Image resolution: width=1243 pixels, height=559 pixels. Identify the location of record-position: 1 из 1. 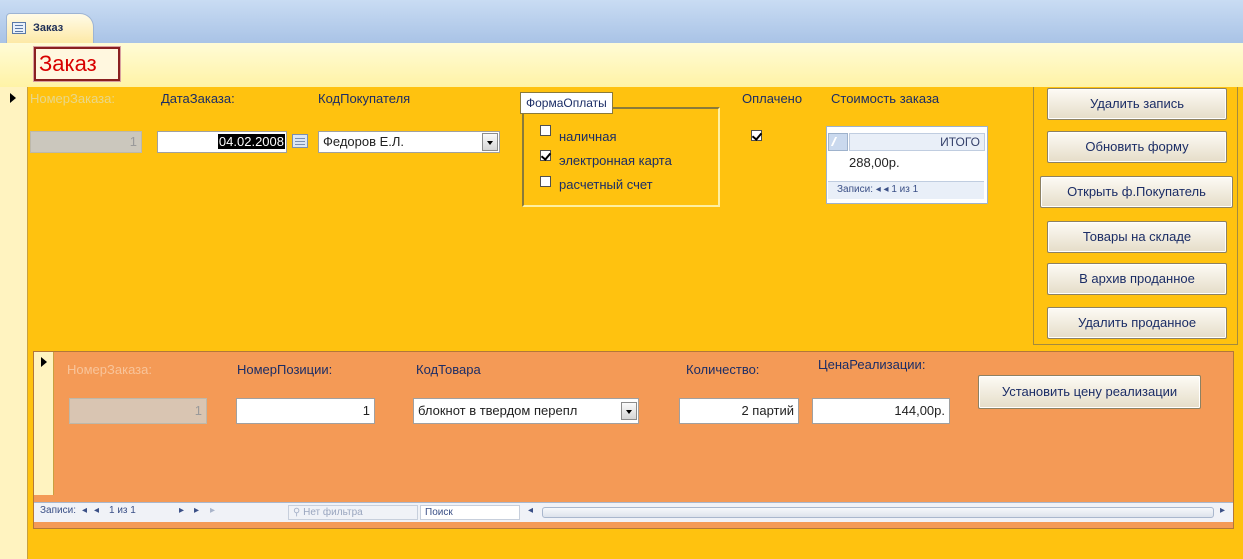
(122, 510).